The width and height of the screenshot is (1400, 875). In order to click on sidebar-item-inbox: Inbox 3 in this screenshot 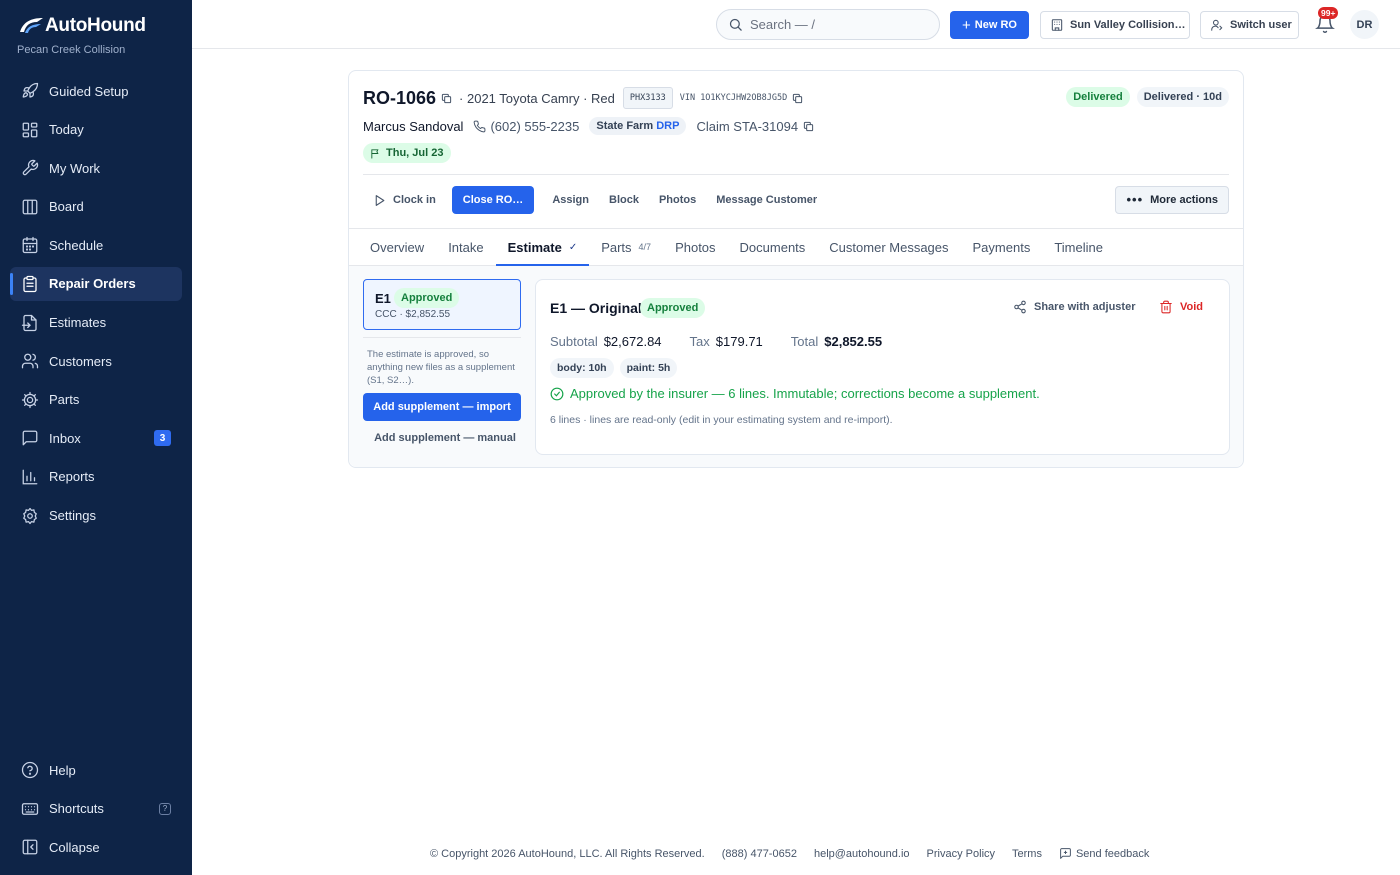, I will do `click(96, 438)`.